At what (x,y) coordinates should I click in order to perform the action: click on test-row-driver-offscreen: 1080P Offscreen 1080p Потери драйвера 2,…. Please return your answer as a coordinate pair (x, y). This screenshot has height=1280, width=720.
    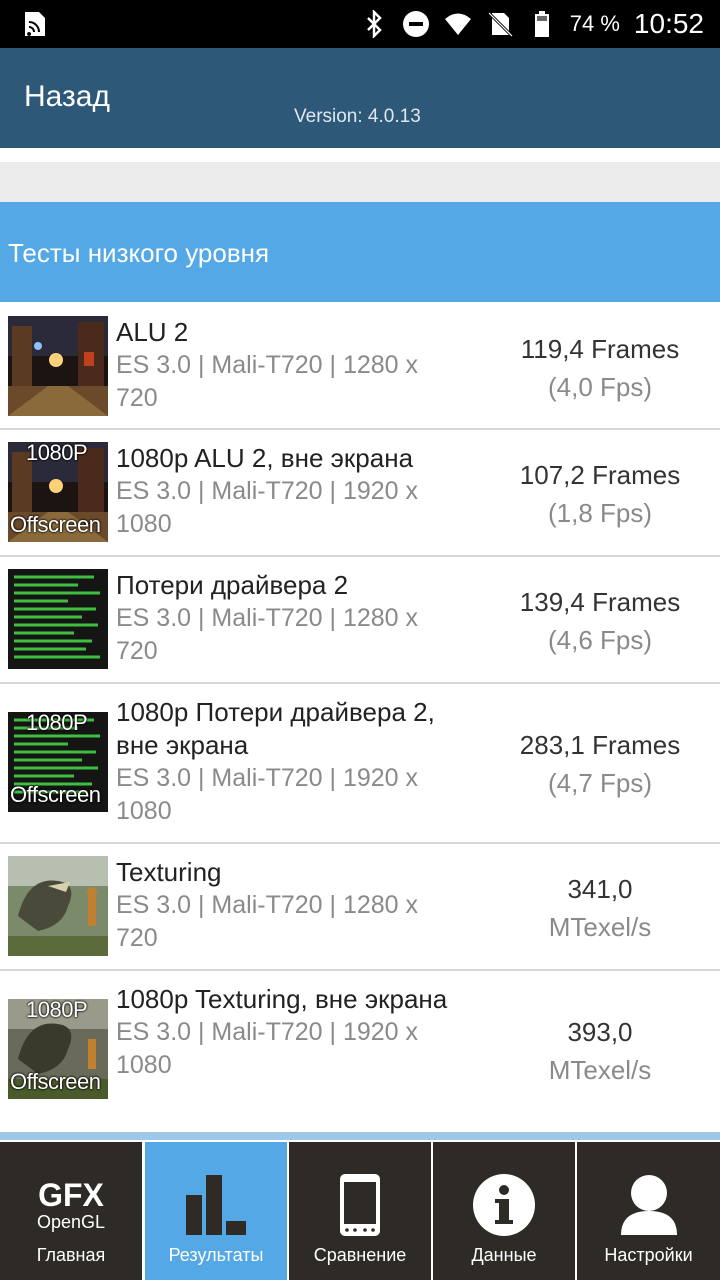
    Looking at the image, I should click on (360, 764).